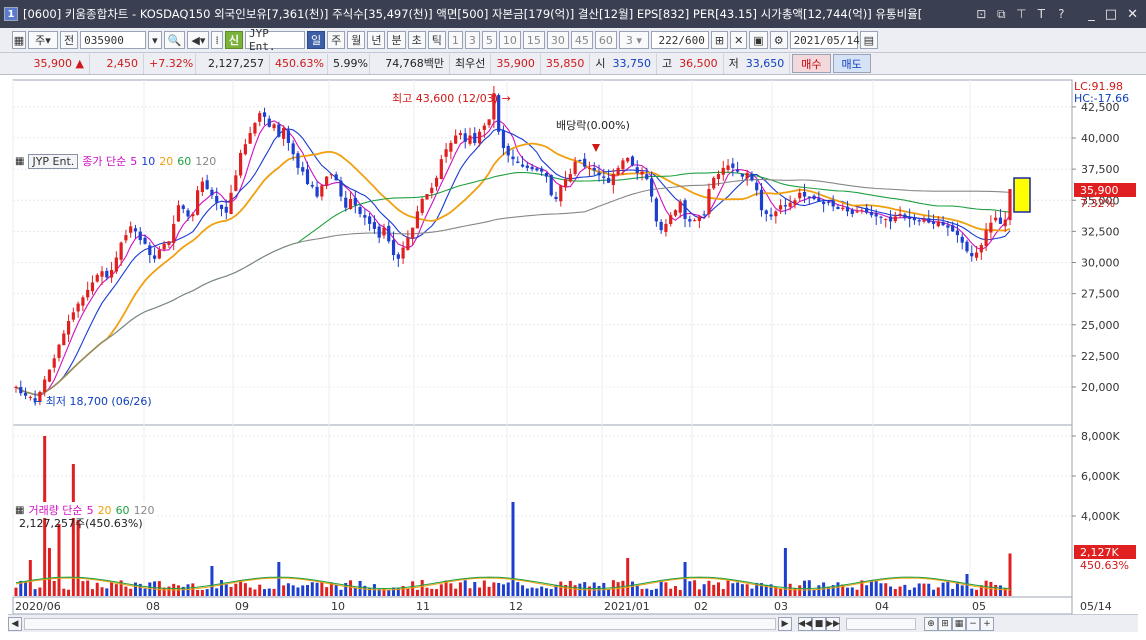 The height and width of the screenshot is (640, 1146). Describe the element at coordinates (217, 40) in the screenshot. I see `settings-small-icon: ⁞` at that location.